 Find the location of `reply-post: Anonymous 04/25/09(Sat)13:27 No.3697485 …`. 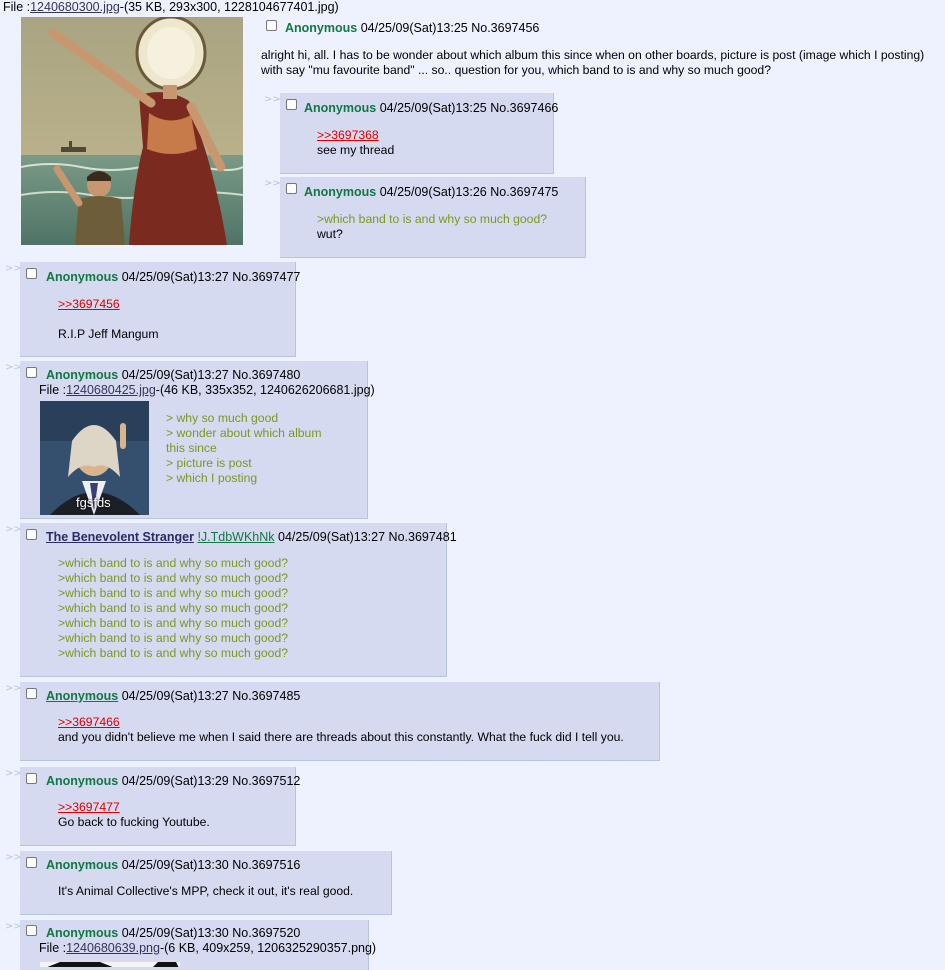

reply-post: Anonymous 04/25/09(Sat)13:27 No.3697485 … is located at coordinates (340, 721).